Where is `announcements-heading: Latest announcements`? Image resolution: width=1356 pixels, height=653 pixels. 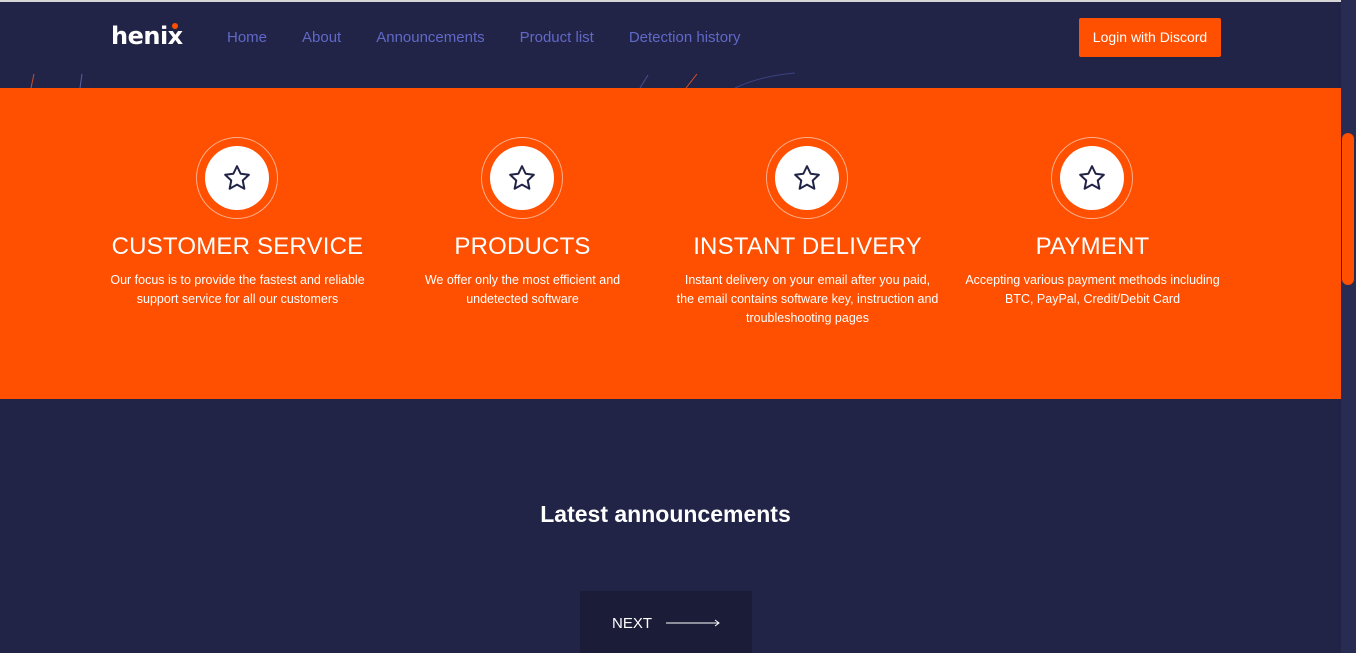
announcements-heading: Latest announcements is located at coordinates (665, 514).